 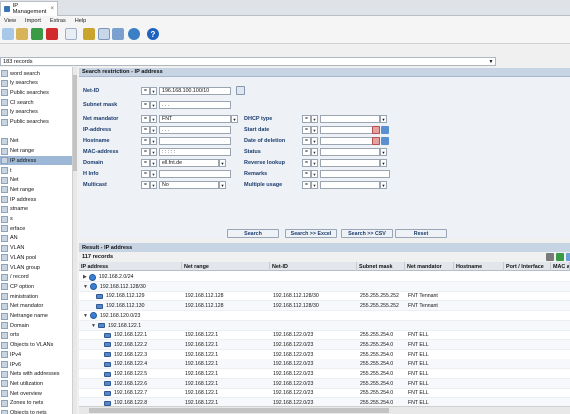 I want to click on document-icon, so click(x=71, y=34).